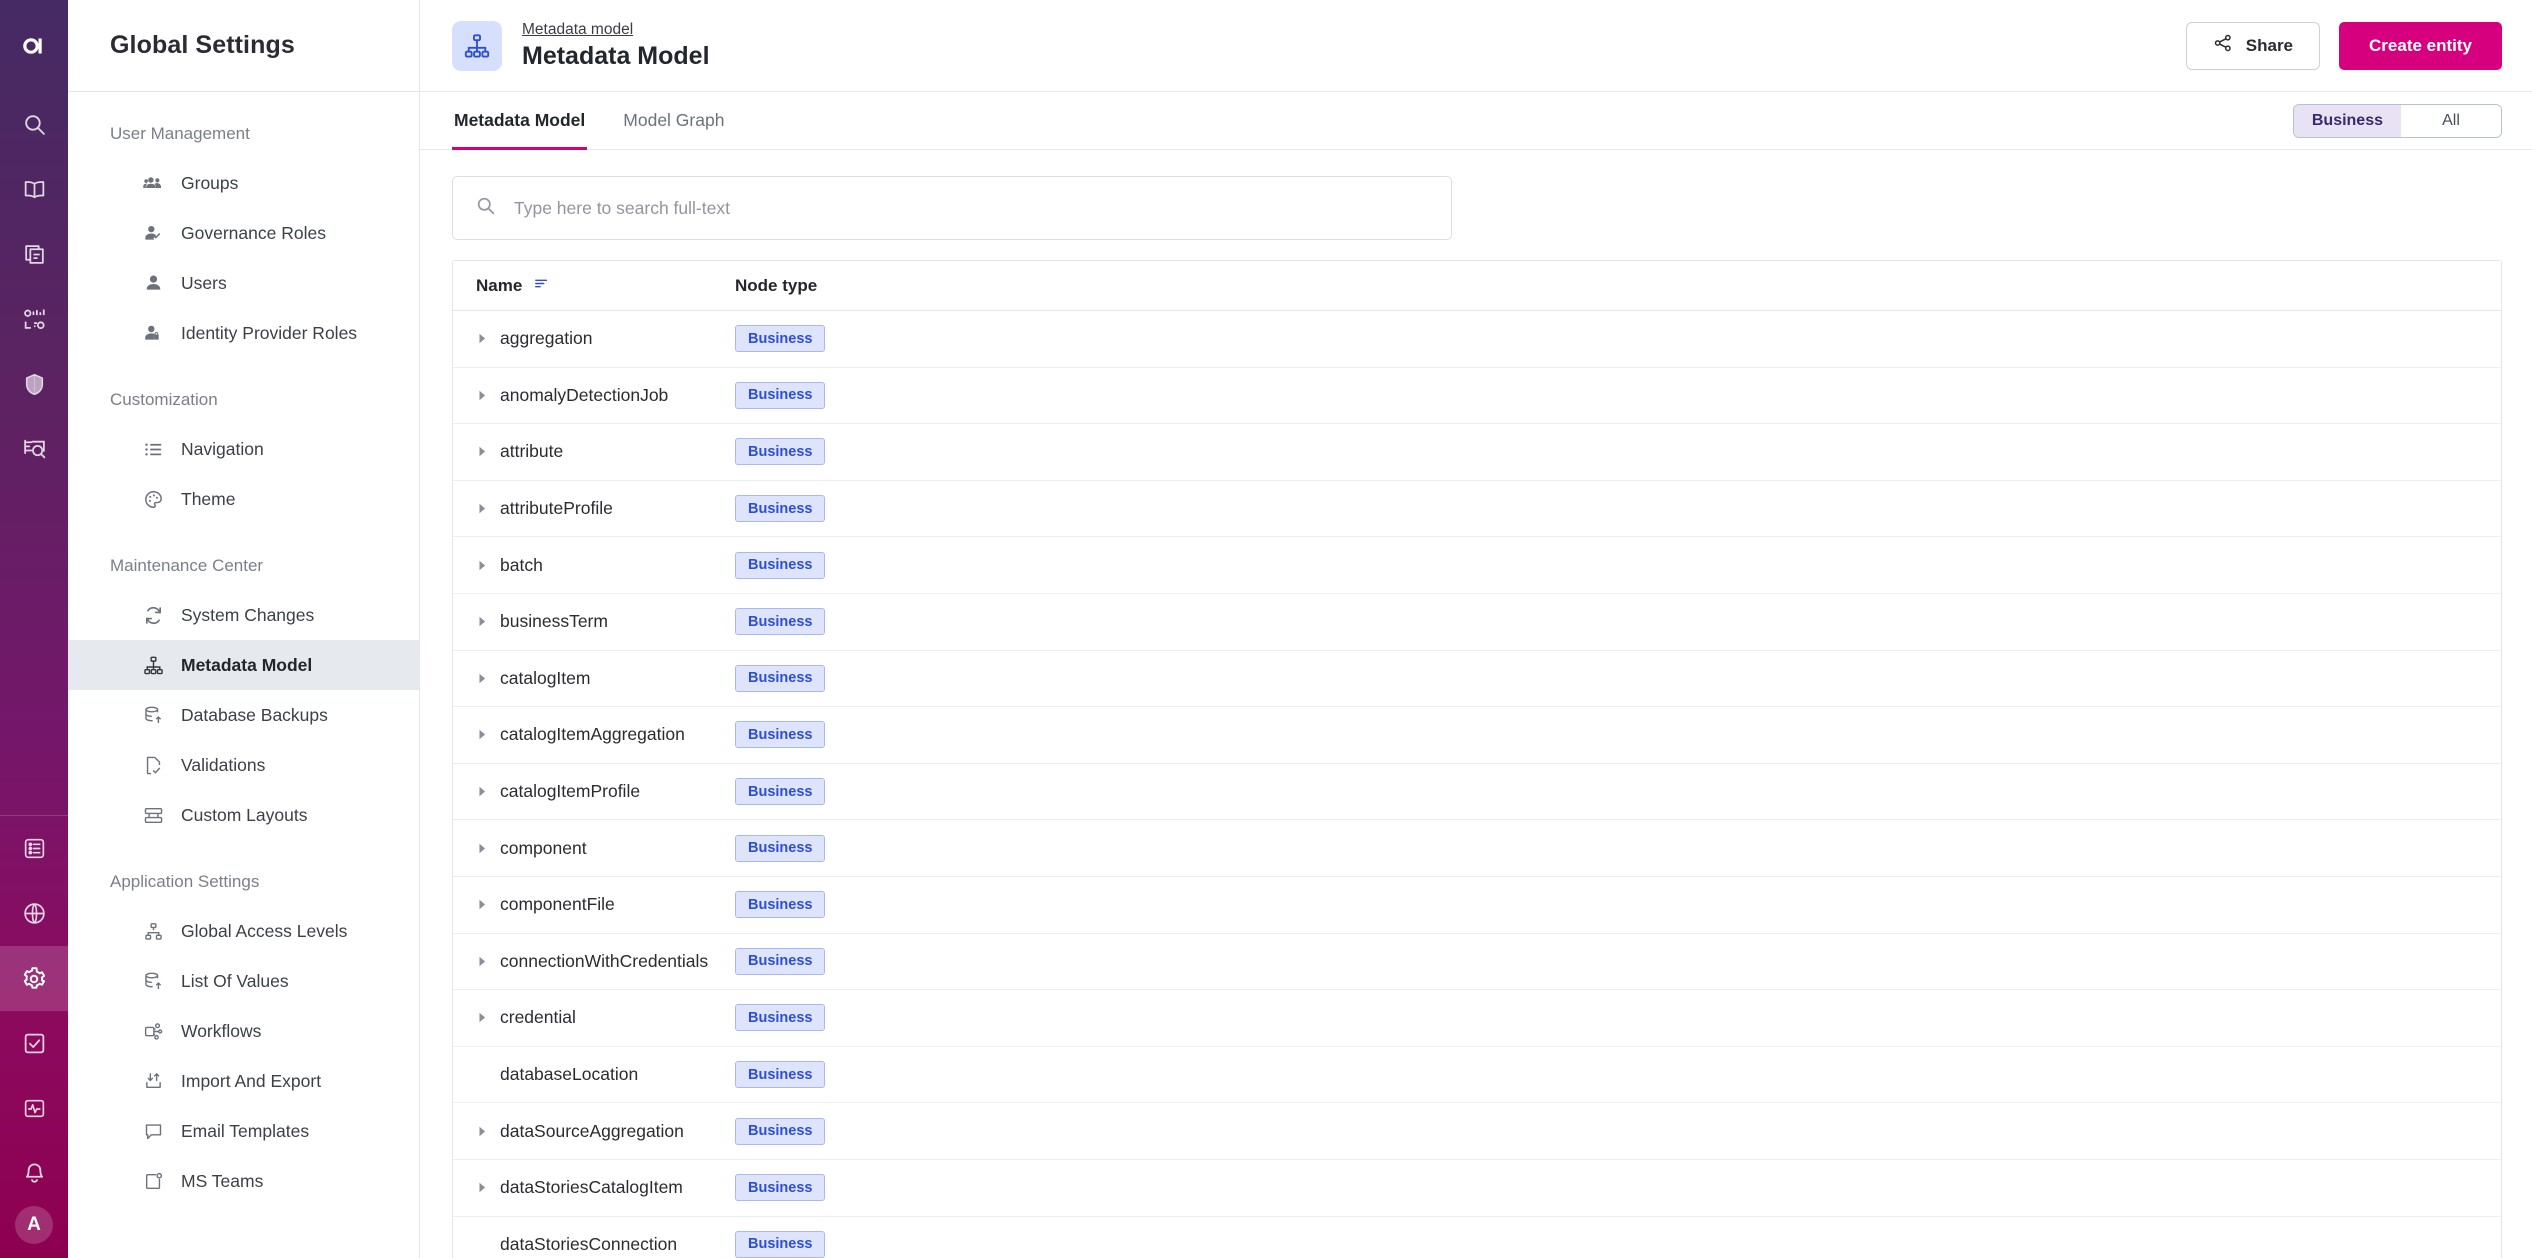 Image resolution: width=2532 pixels, height=1258 pixels. Describe the element at coordinates (153, 1131) in the screenshot. I see `chat-icon` at that location.